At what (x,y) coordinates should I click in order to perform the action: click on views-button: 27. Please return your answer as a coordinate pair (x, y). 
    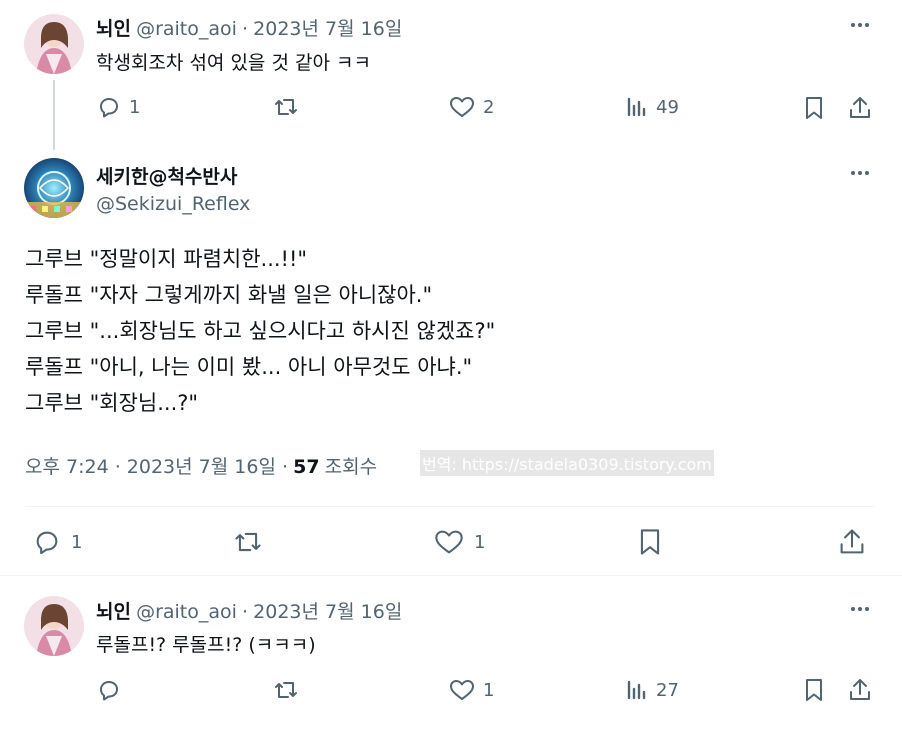
    Looking at the image, I should click on (652, 690).